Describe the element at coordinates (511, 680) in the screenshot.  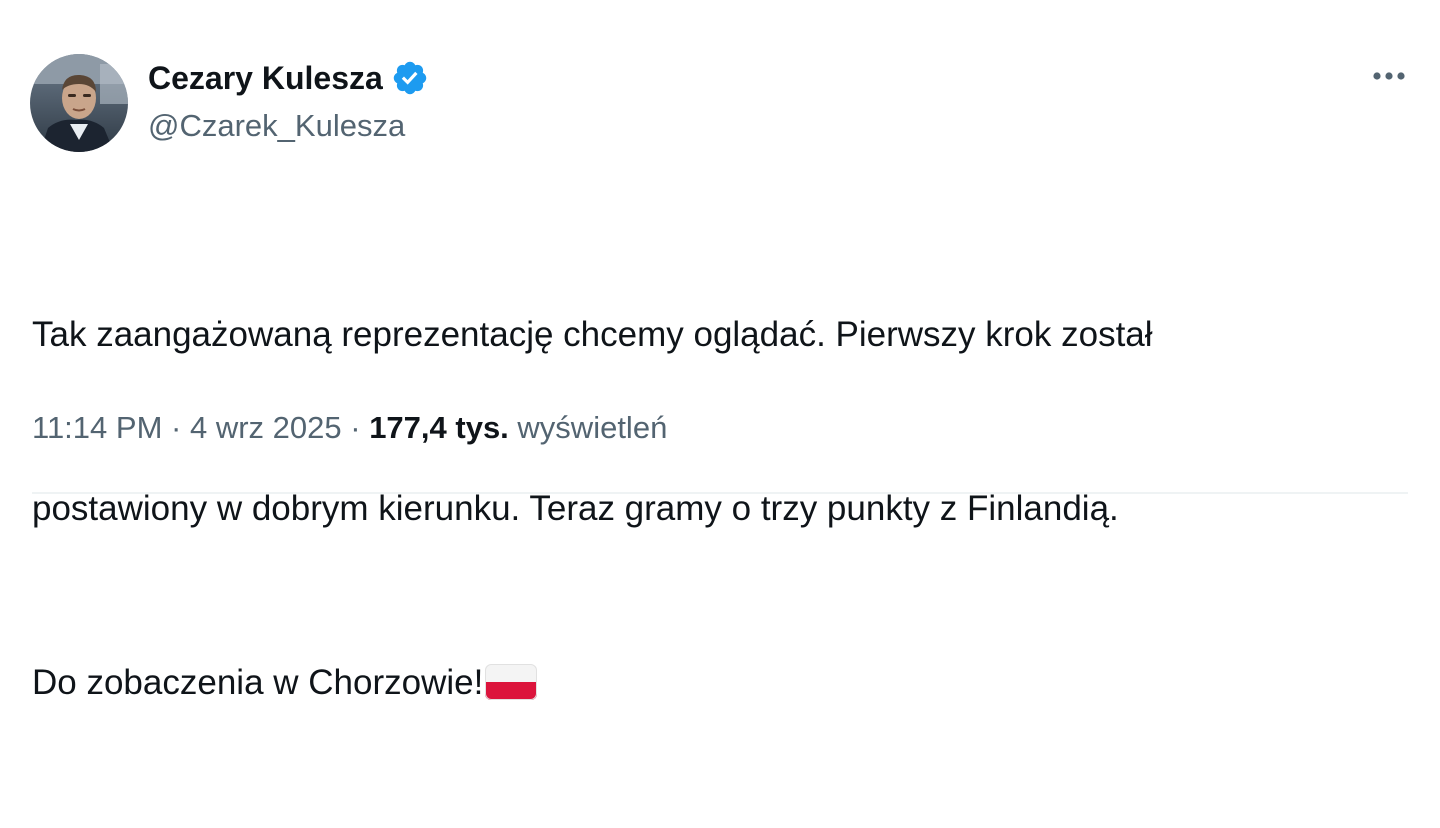
I see `poland-flag-icon` at that location.